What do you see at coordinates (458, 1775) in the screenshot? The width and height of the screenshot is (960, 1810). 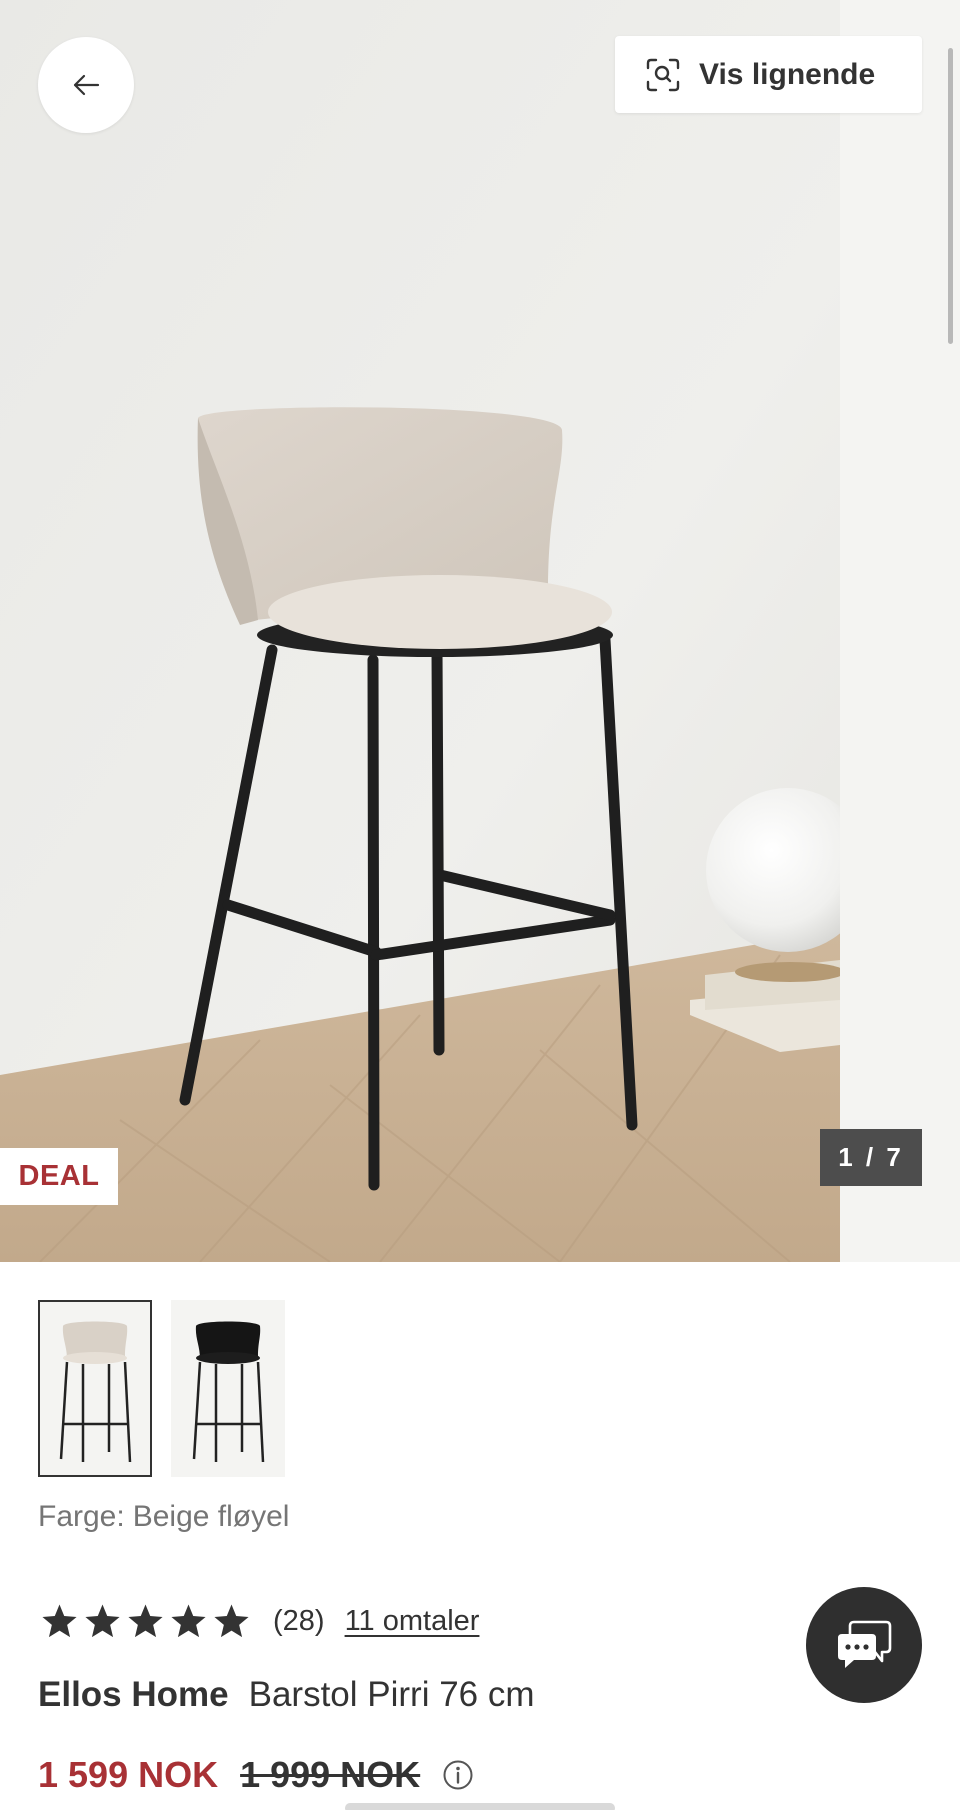 I see `info-icon` at bounding box center [458, 1775].